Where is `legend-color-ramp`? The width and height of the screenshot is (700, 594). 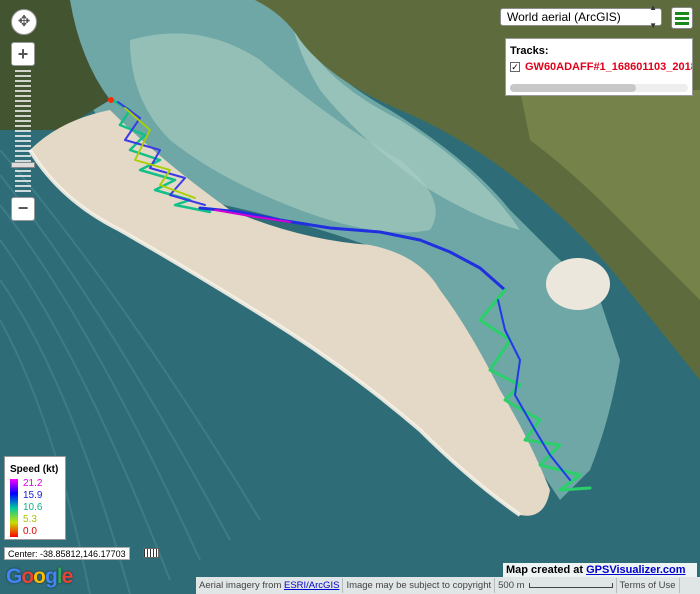 legend-color-ramp is located at coordinates (14, 508).